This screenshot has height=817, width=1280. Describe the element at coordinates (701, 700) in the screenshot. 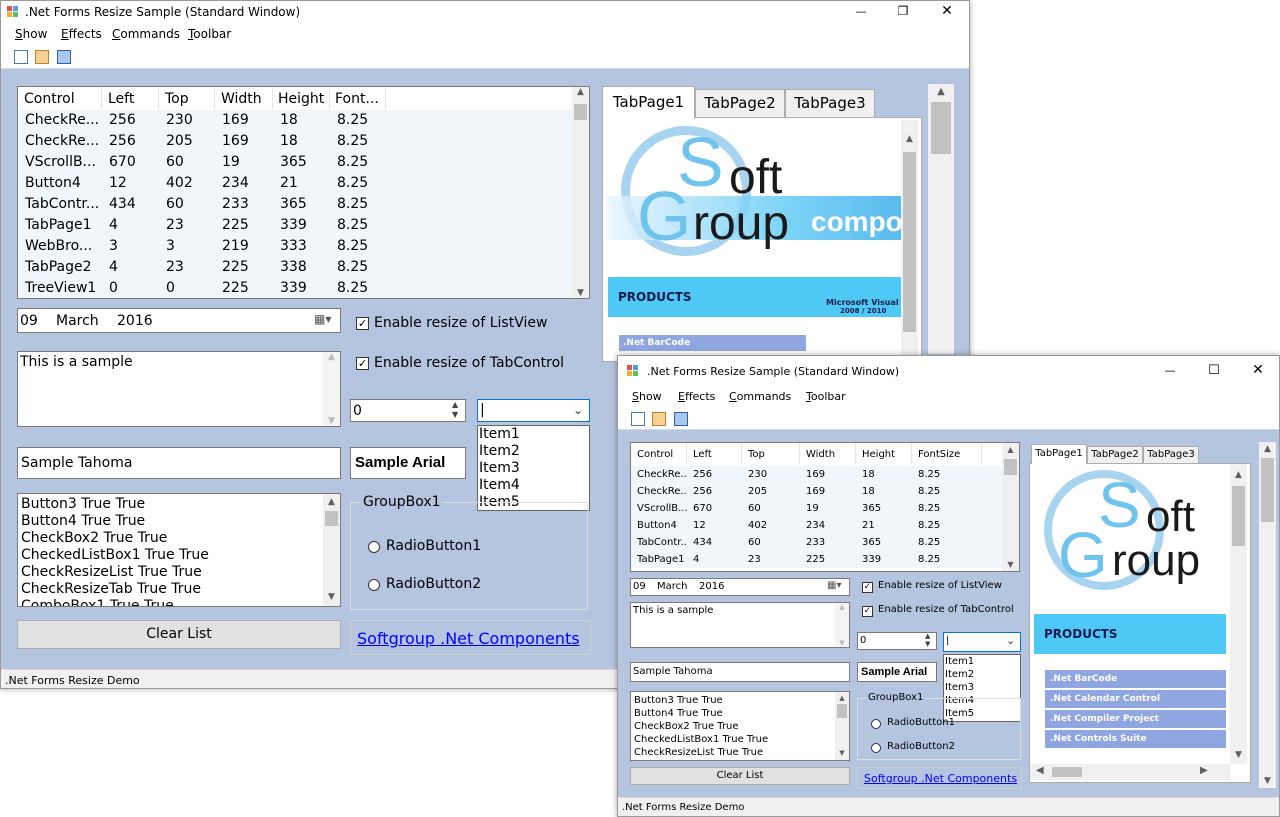

I see `list-item: Button3 True True` at that location.